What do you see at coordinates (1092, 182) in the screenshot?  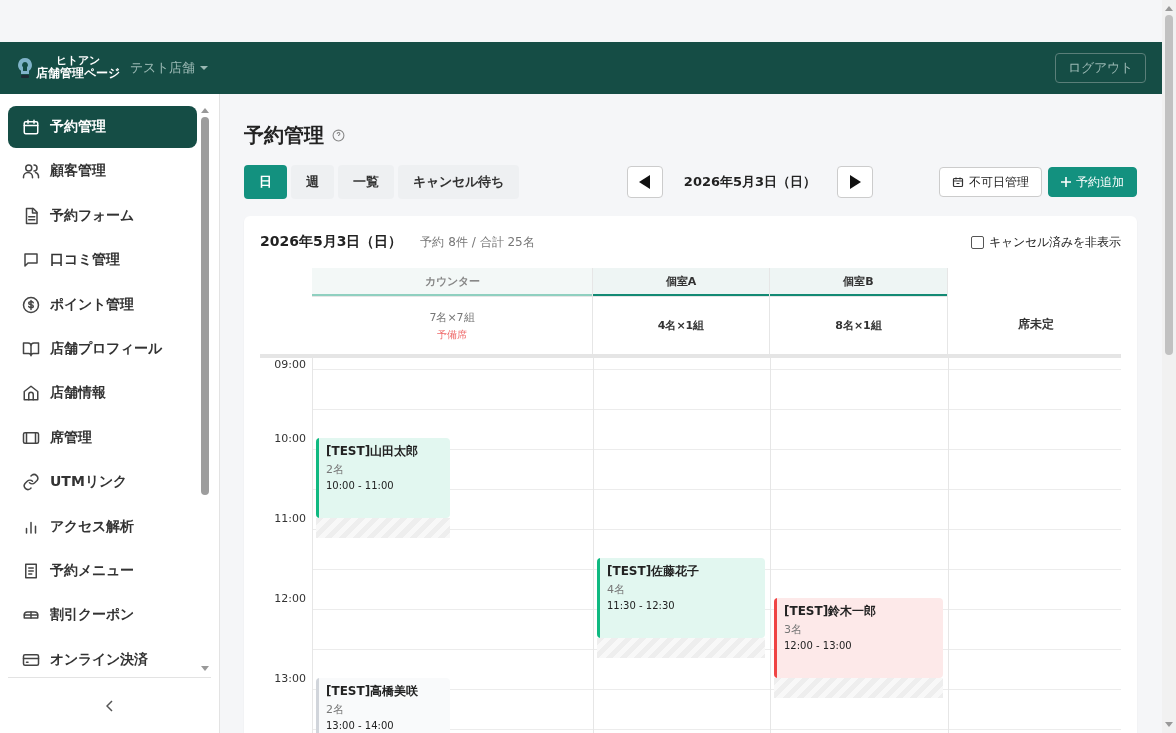 I see `add-button: 予約追加` at bounding box center [1092, 182].